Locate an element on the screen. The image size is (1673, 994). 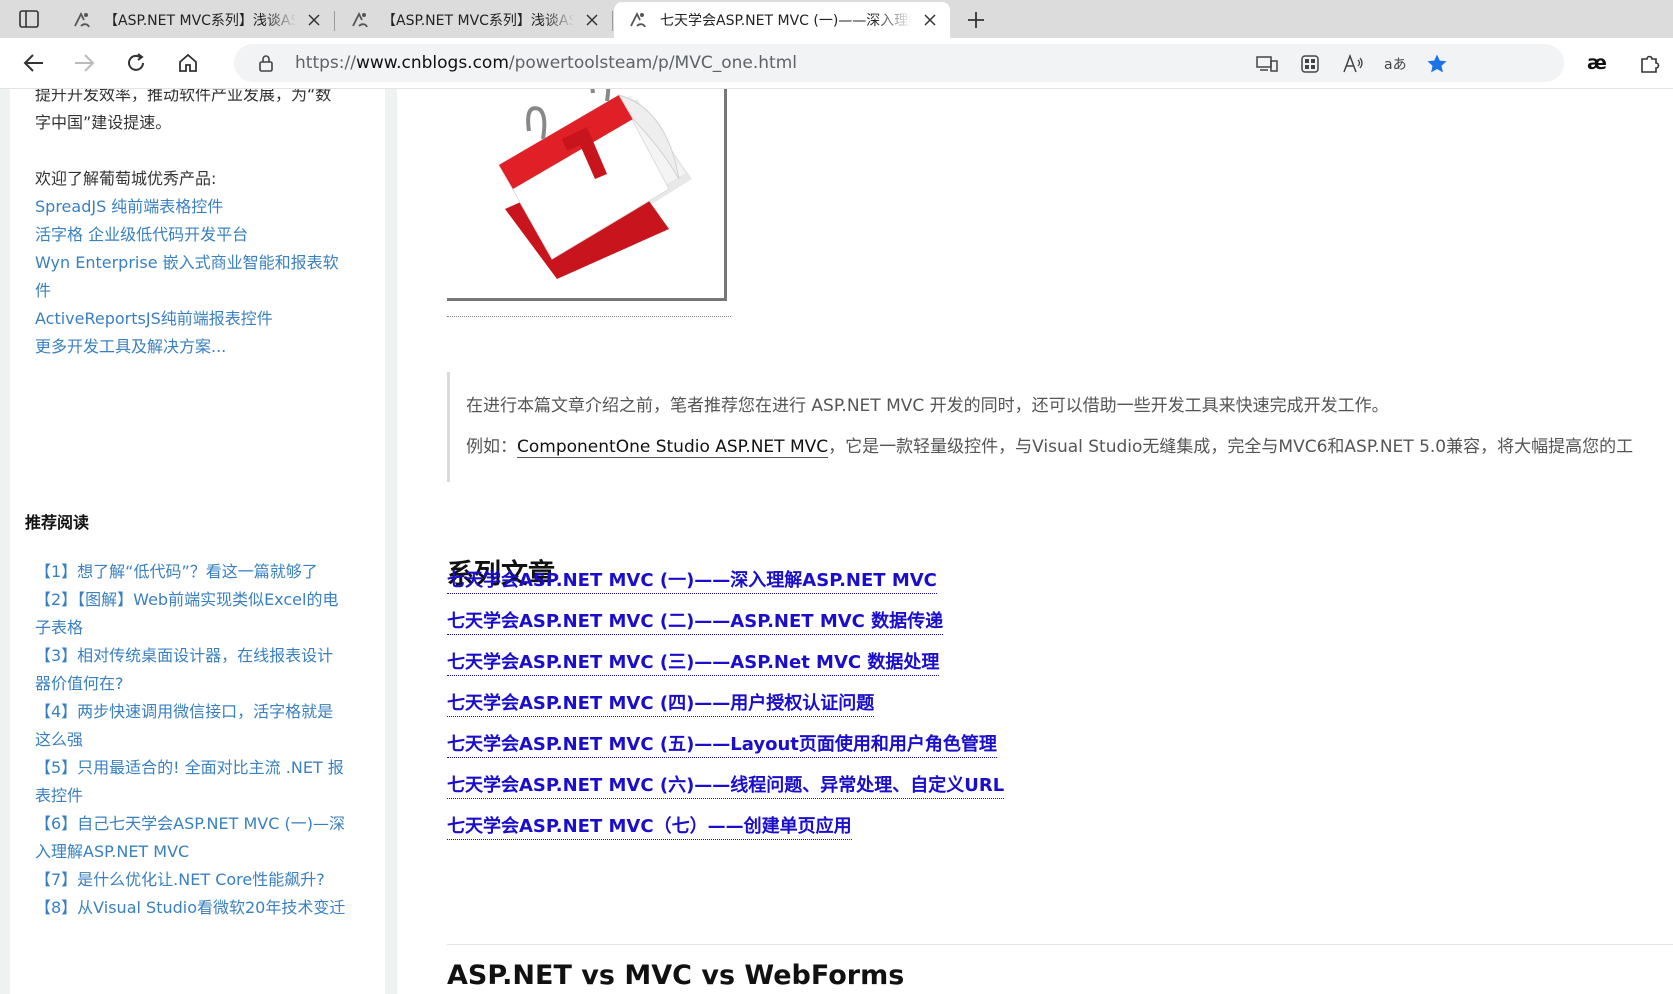
forward-arrow-icon is located at coordinates (84, 63).